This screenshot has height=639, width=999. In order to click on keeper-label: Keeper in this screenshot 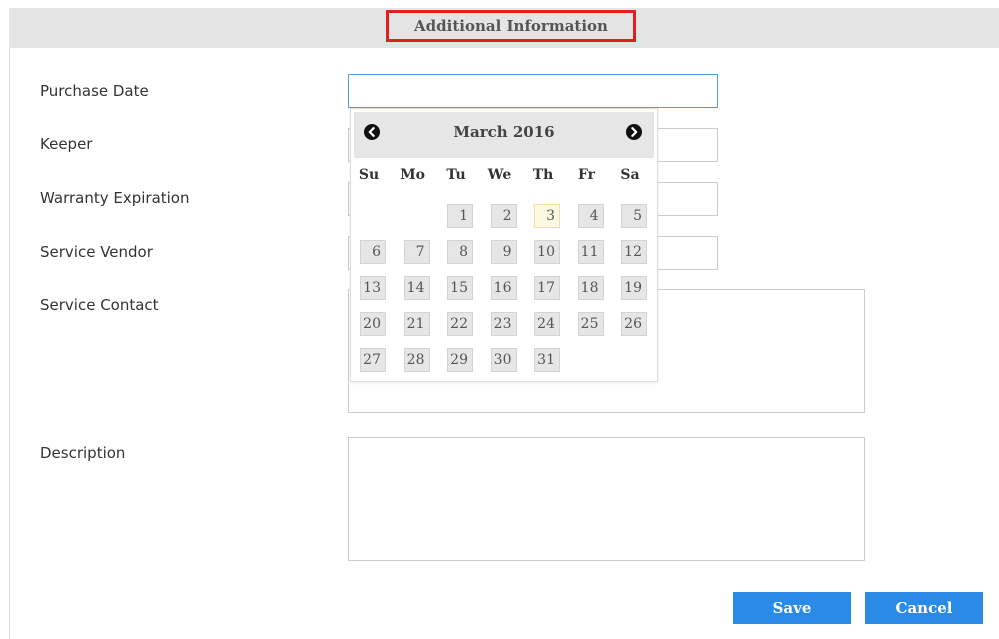, I will do `click(66, 144)`.